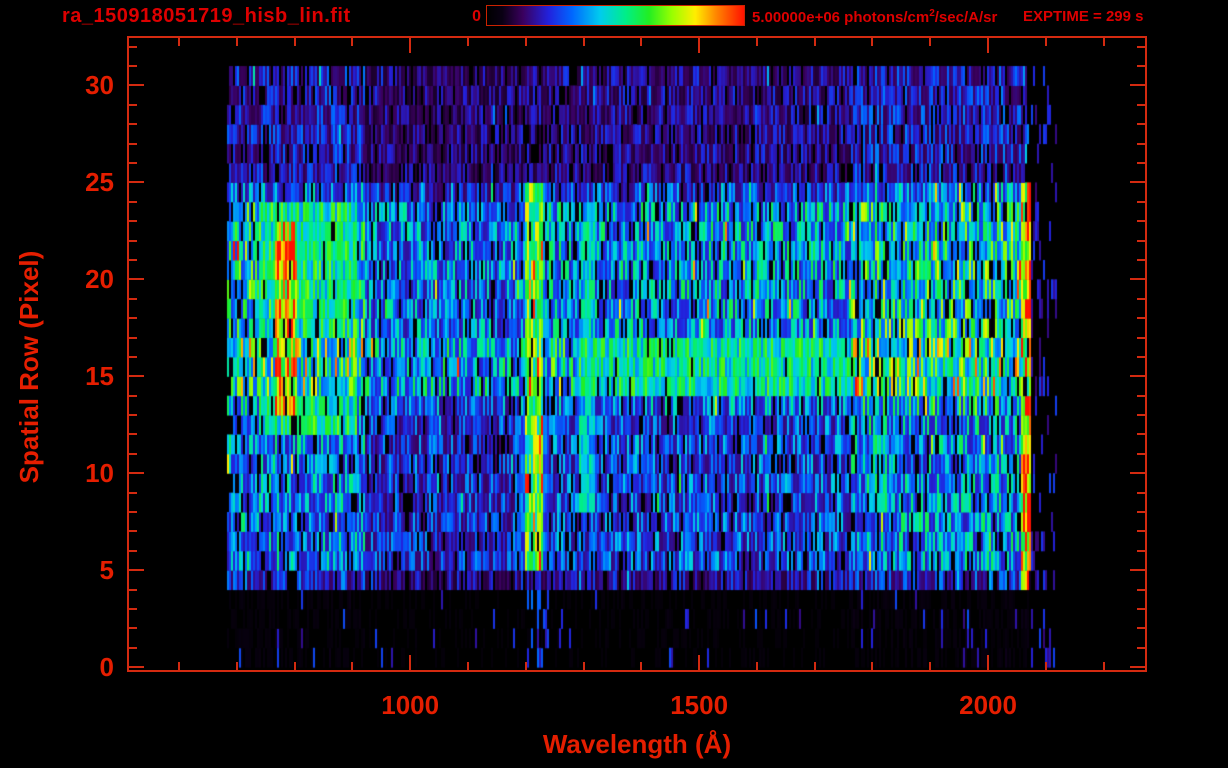  What do you see at coordinates (99, 376) in the screenshot?
I see `y-tick-label: 15` at bounding box center [99, 376].